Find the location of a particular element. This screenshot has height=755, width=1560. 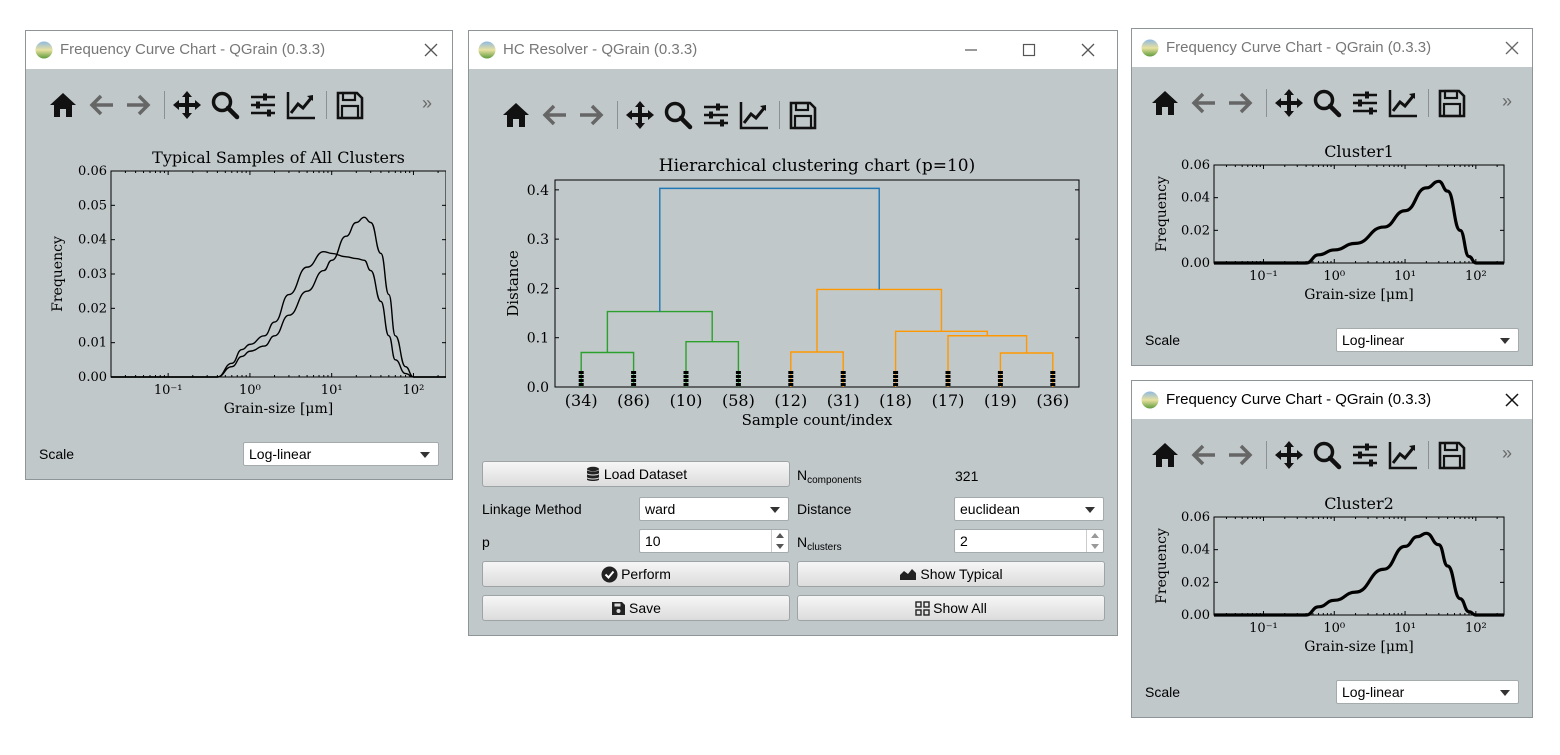

load-dataset-button: Load Dataset is located at coordinates (636, 474).